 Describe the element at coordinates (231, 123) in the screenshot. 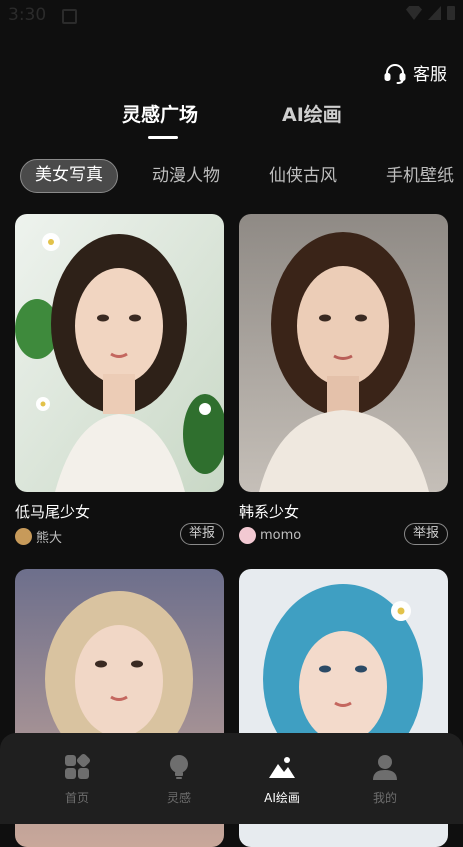

I see `top-tabs: 灵感广场 AI绘画` at that location.